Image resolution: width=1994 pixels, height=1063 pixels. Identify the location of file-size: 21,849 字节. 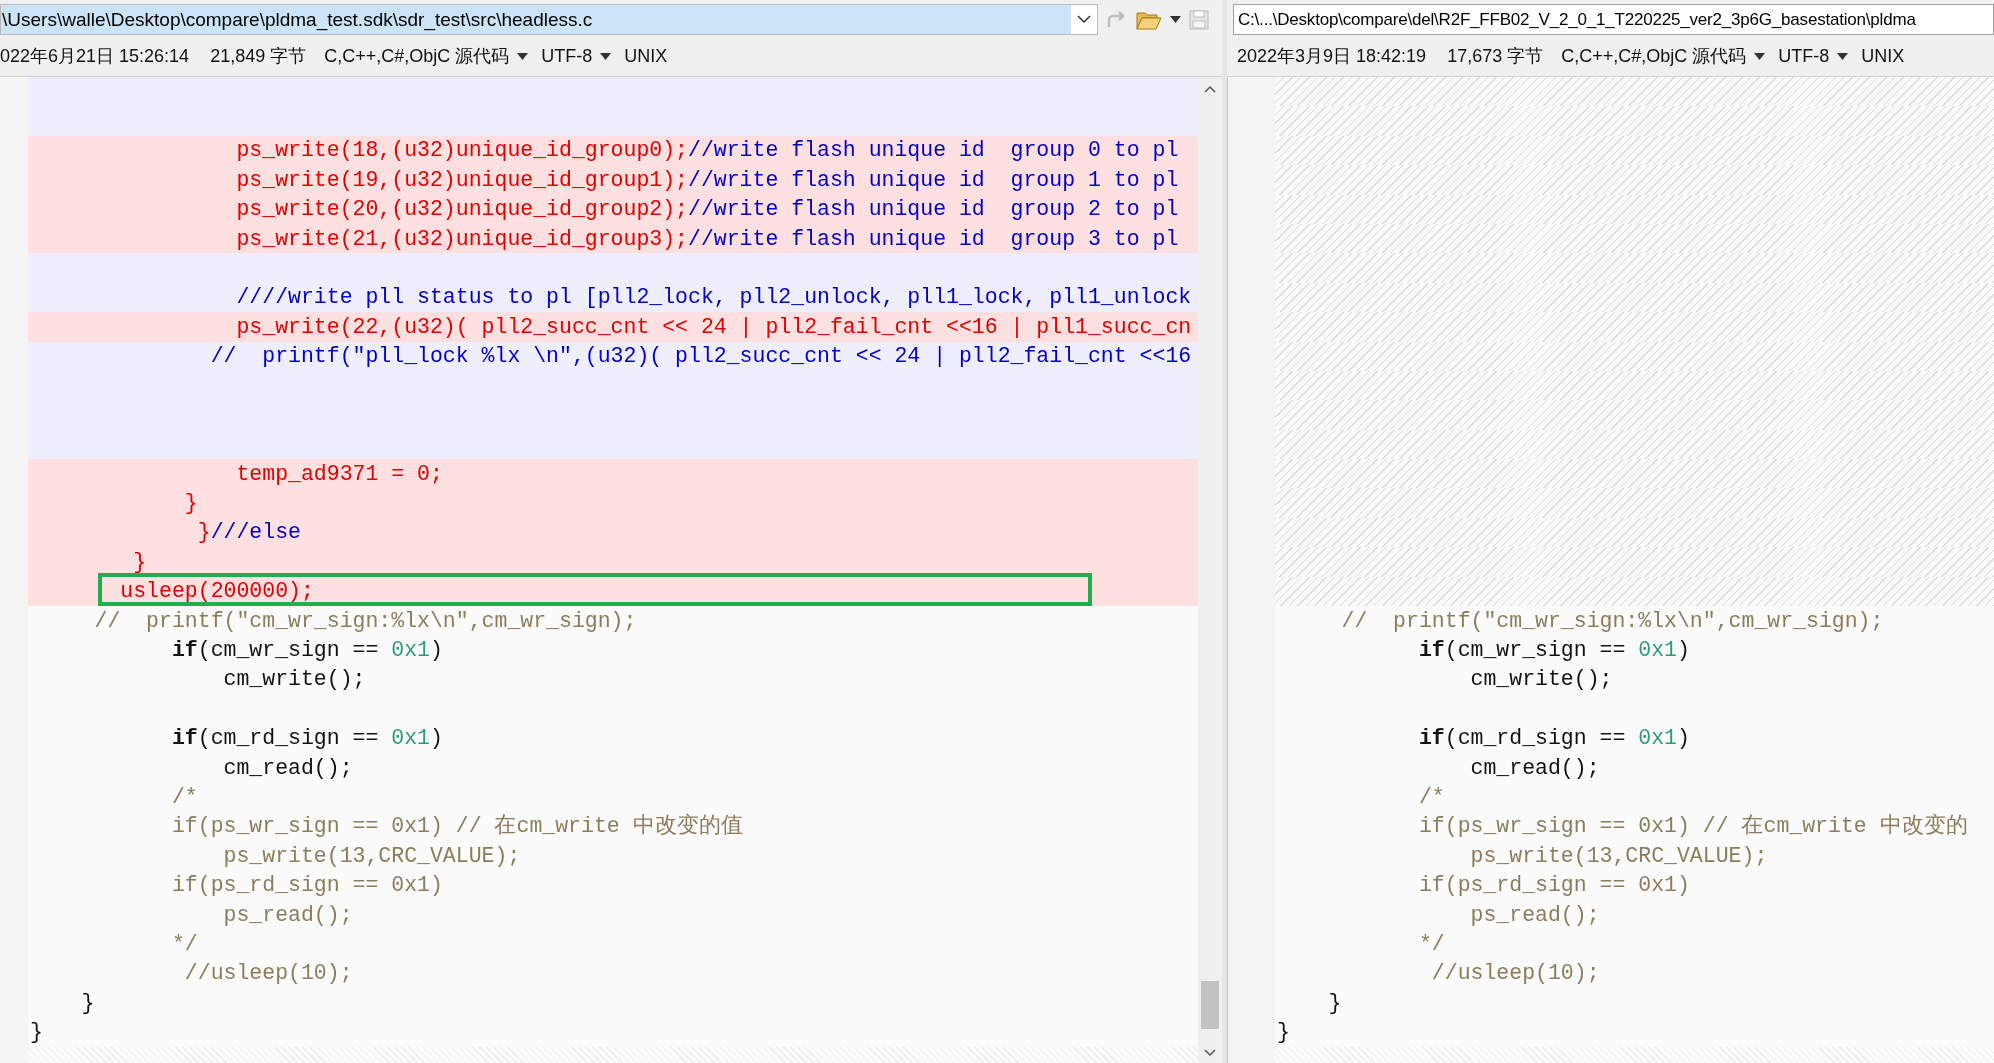
(258, 56).